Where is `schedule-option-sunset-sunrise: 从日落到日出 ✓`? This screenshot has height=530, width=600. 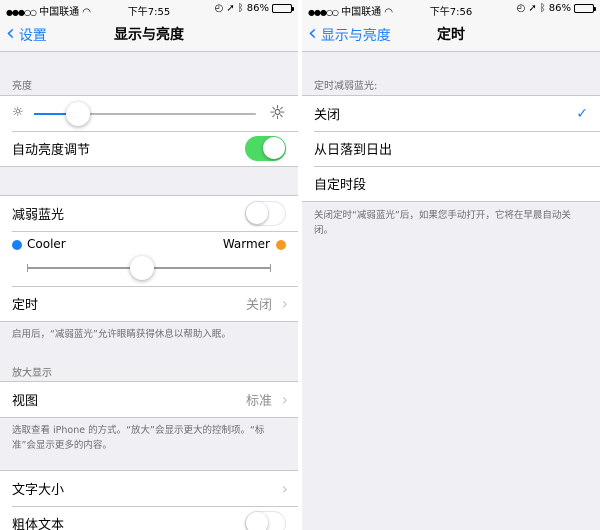 schedule-option-sunset-sunrise: 从日落到日出 ✓ is located at coordinates (451, 148).